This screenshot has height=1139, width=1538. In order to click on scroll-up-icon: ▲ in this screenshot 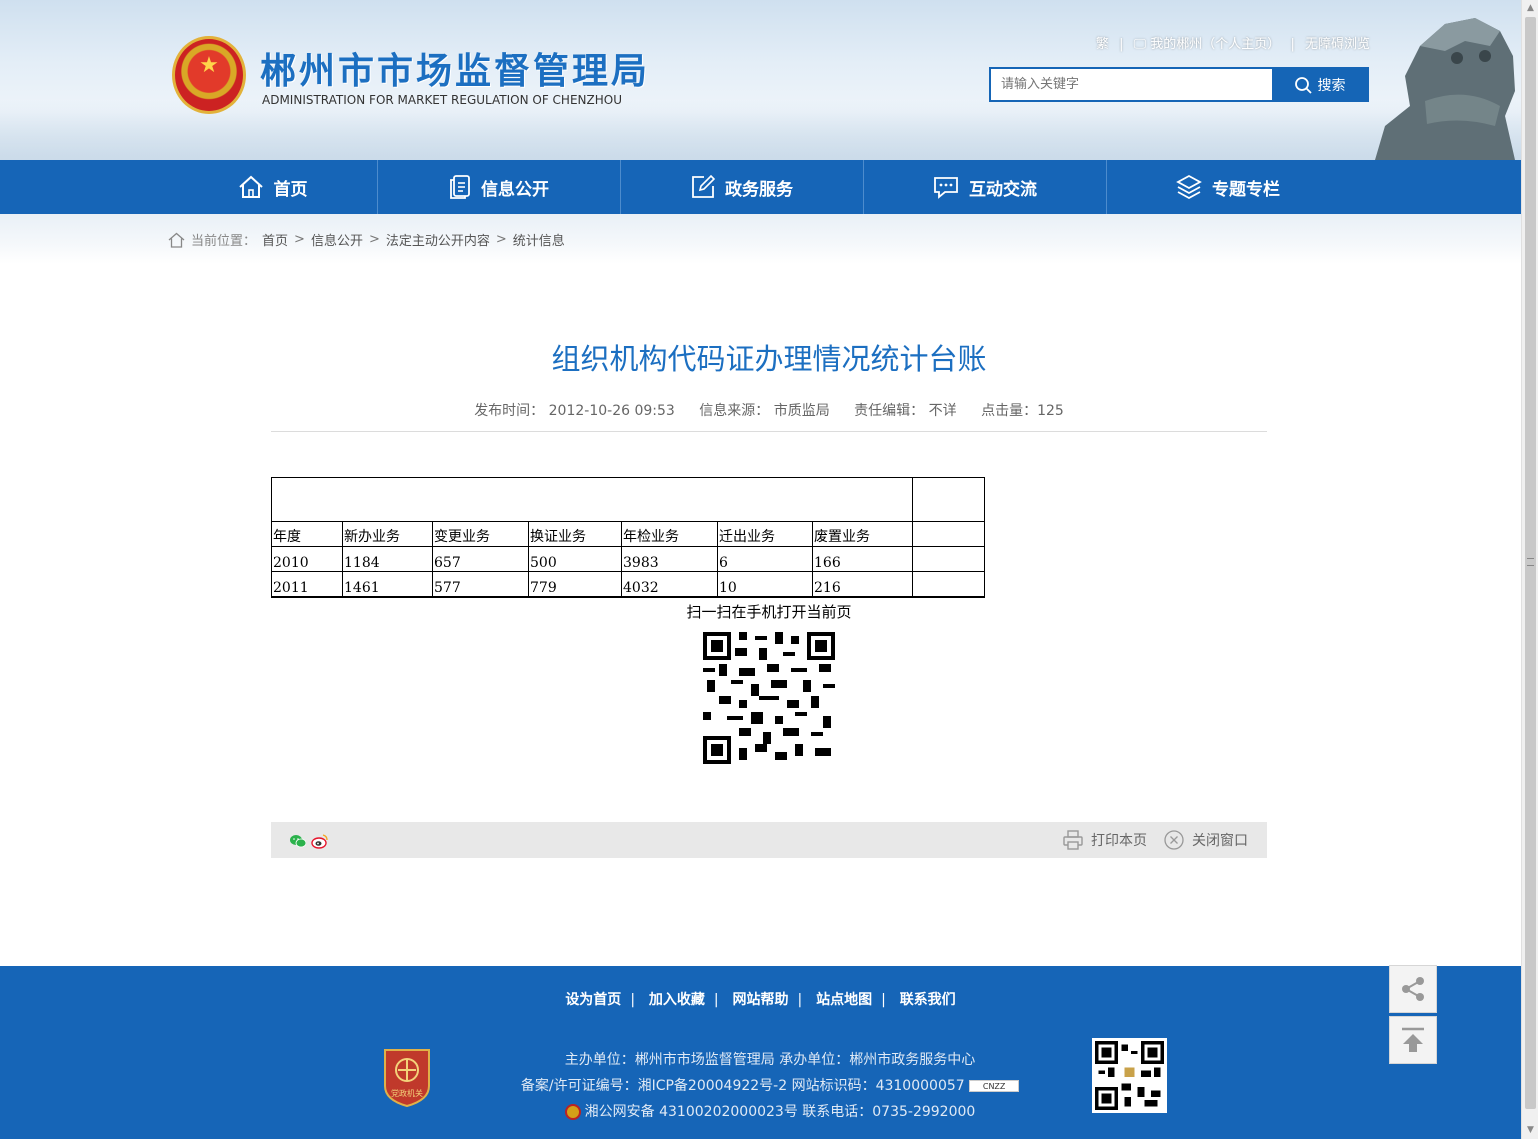, I will do `click(1530, 8)`.